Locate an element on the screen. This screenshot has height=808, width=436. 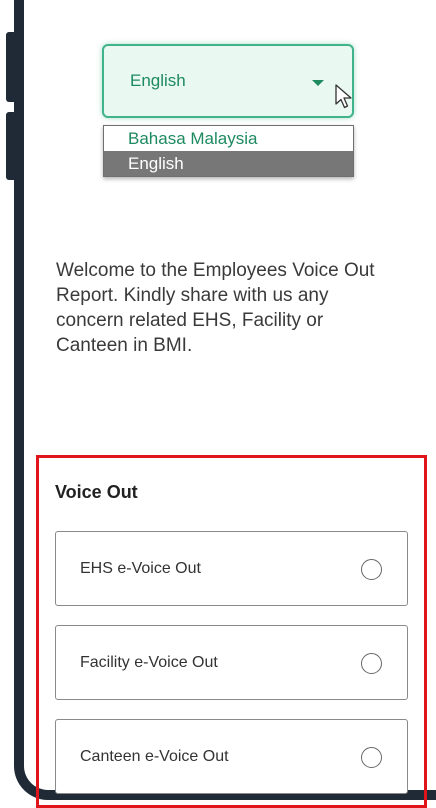
option-label: EHS e-Voice Out is located at coordinates (140, 568).